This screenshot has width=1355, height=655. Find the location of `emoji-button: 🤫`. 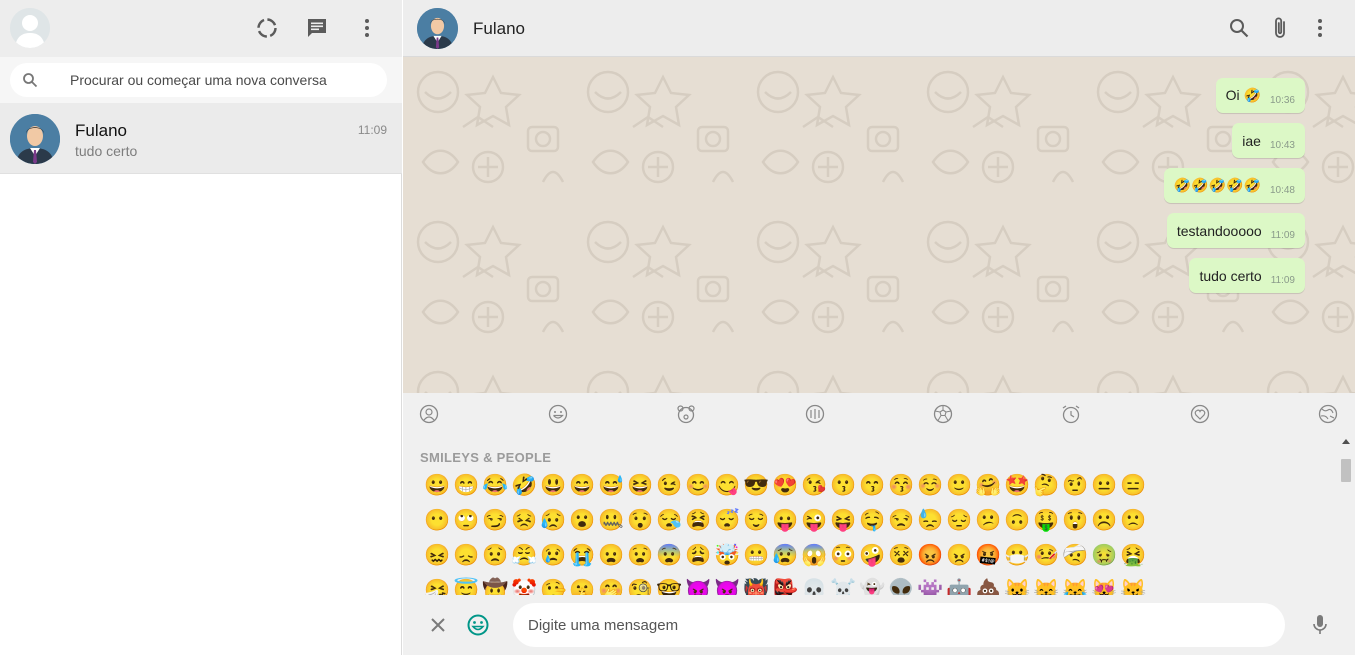

emoji-button: 🤫 is located at coordinates (582, 585).